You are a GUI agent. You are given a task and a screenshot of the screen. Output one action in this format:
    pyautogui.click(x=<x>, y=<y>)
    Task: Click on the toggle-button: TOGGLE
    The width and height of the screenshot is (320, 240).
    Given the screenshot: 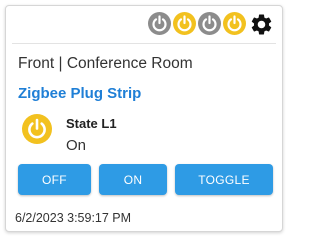 What is the action you would take?
    pyautogui.click(x=224, y=179)
    